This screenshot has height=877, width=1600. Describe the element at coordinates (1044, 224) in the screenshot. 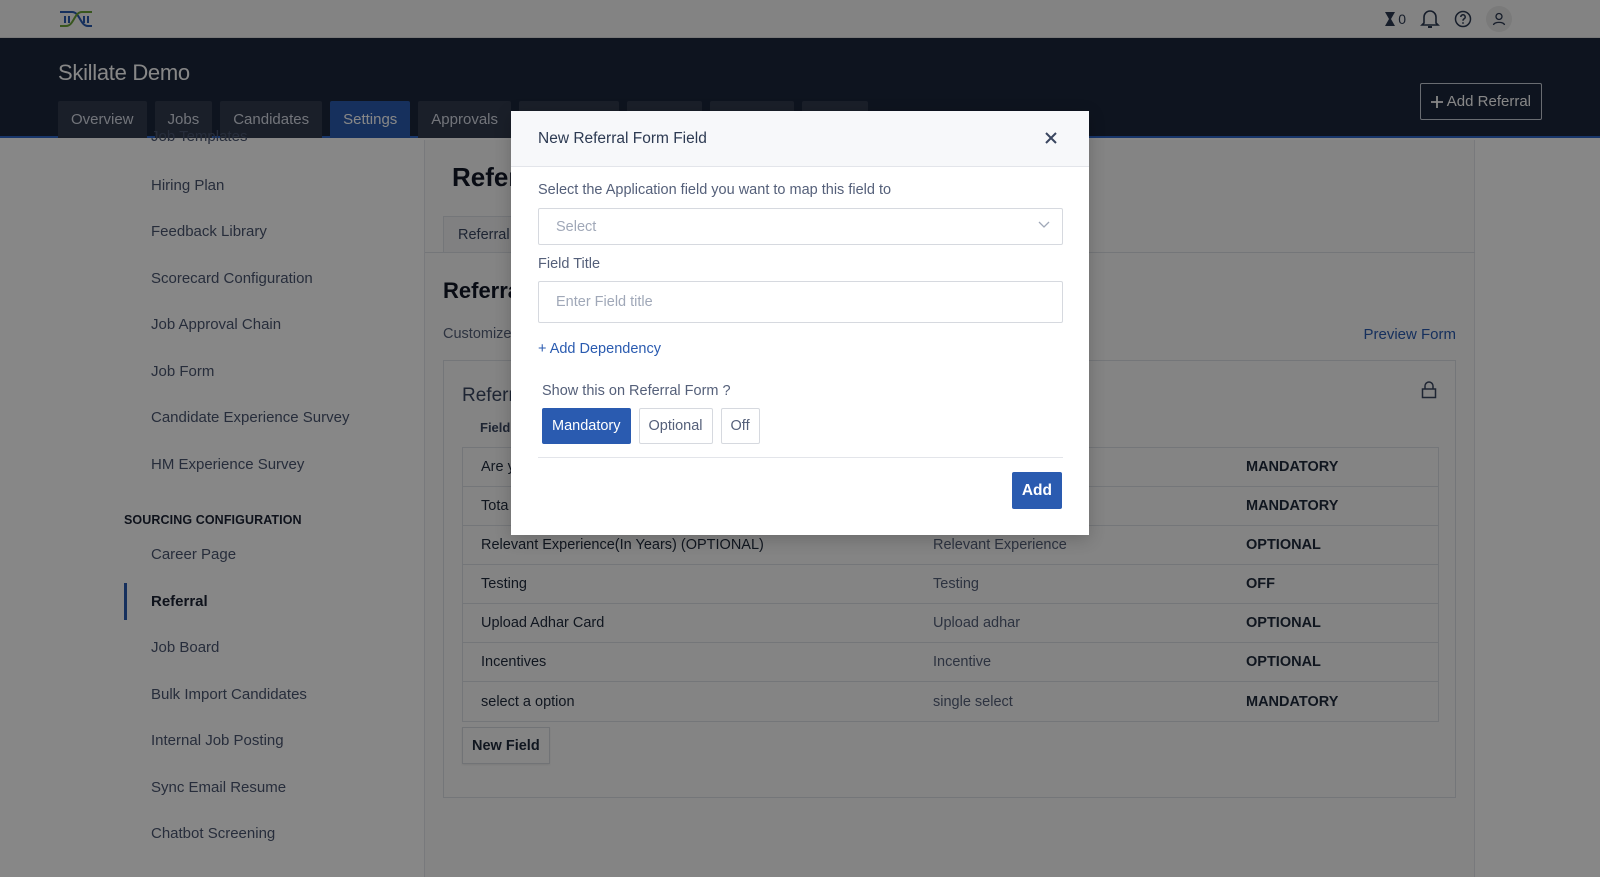

I see `chevron-down-icon` at that location.